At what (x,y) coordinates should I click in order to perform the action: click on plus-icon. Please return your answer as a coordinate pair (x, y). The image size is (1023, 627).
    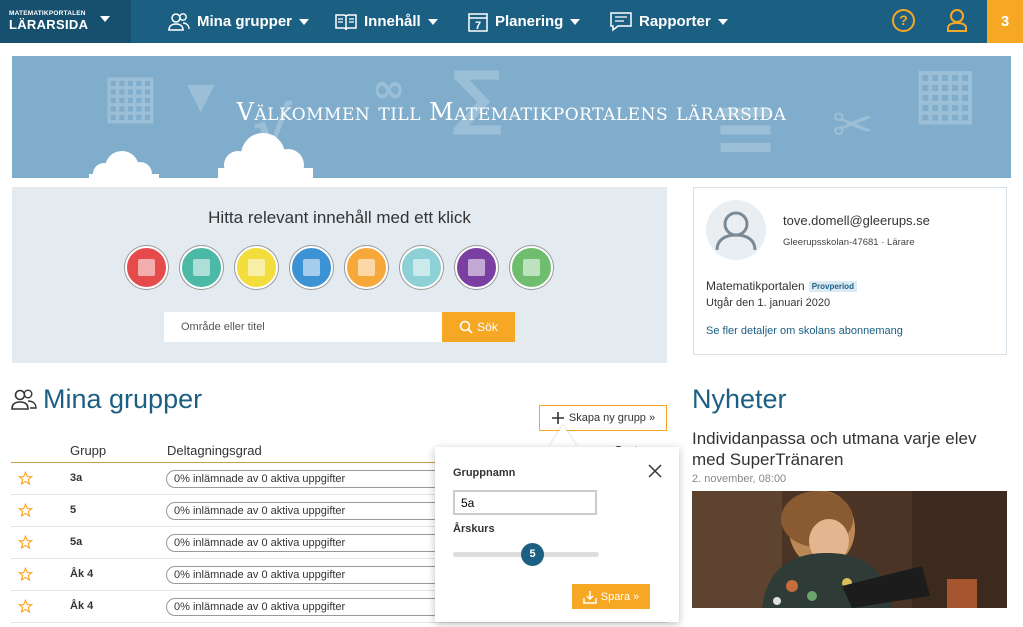
    Looking at the image, I should click on (557, 418).